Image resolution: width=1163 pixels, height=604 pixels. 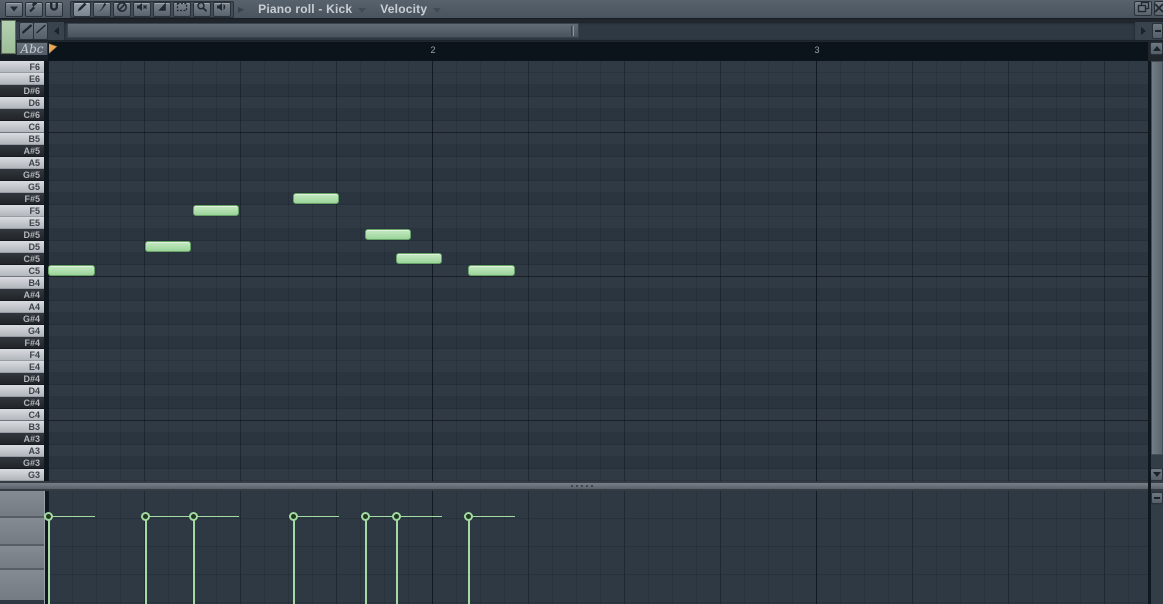 What do you see at coordinates (1143, 31) in the screenshot?
I see `hscroll-right-arrow` at bounding box center [1143, 31].